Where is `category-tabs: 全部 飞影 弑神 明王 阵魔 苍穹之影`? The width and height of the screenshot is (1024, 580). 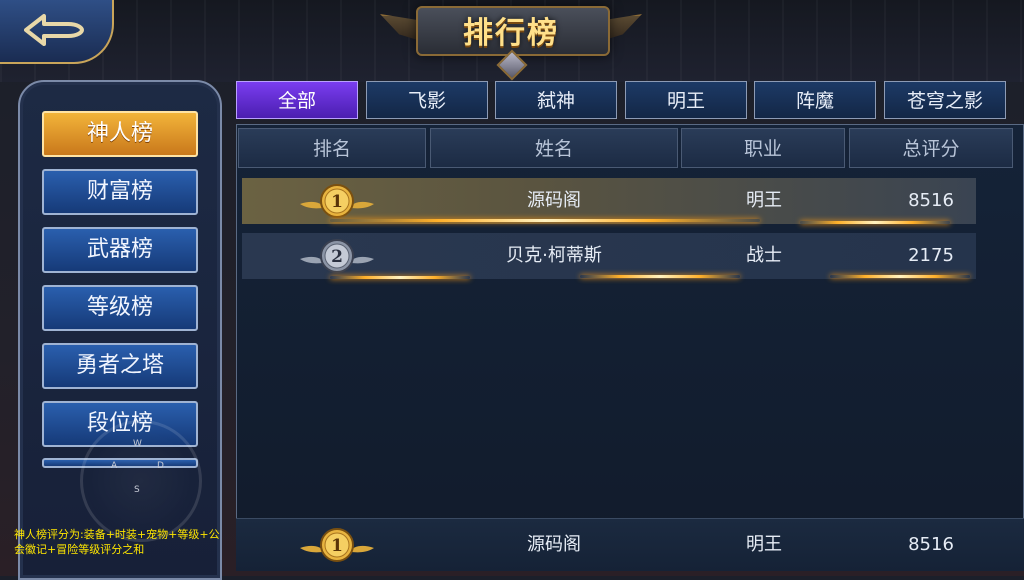 category-tabs: 全部 飞影 弑神 明王 阵魔 苍穹之影 is located at coordinates (630, 101).